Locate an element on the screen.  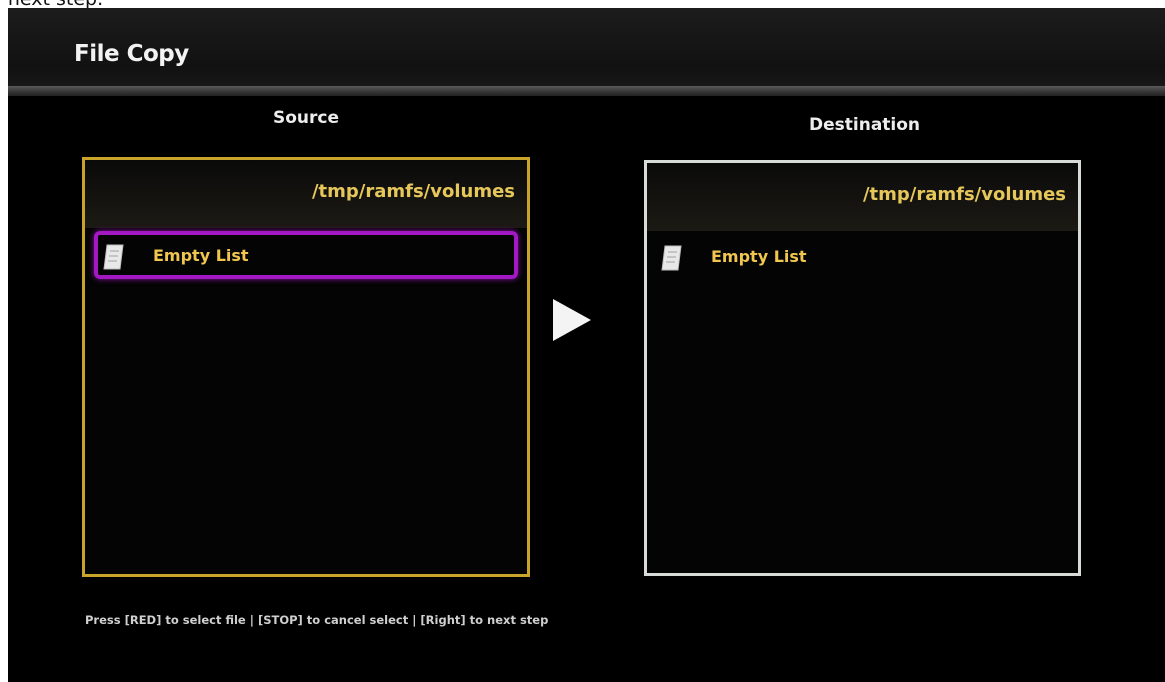
source-header: Source is located at coordinates (306, 118).